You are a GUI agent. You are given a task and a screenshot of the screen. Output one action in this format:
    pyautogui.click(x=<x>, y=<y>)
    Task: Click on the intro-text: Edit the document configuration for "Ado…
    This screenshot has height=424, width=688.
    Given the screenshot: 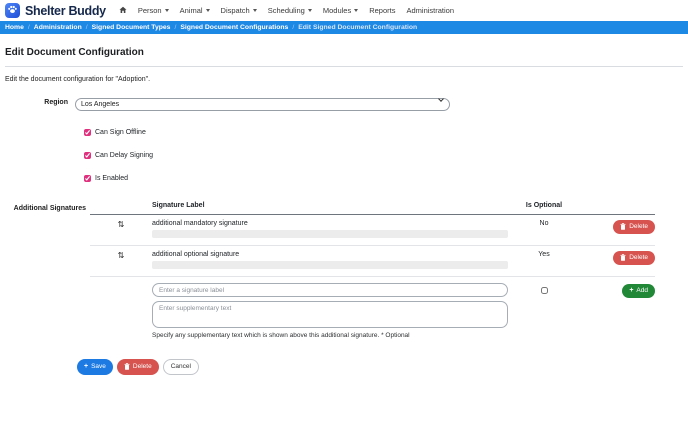 What is the action you would take?
    pyautogui.click(x=78, y=79)
    